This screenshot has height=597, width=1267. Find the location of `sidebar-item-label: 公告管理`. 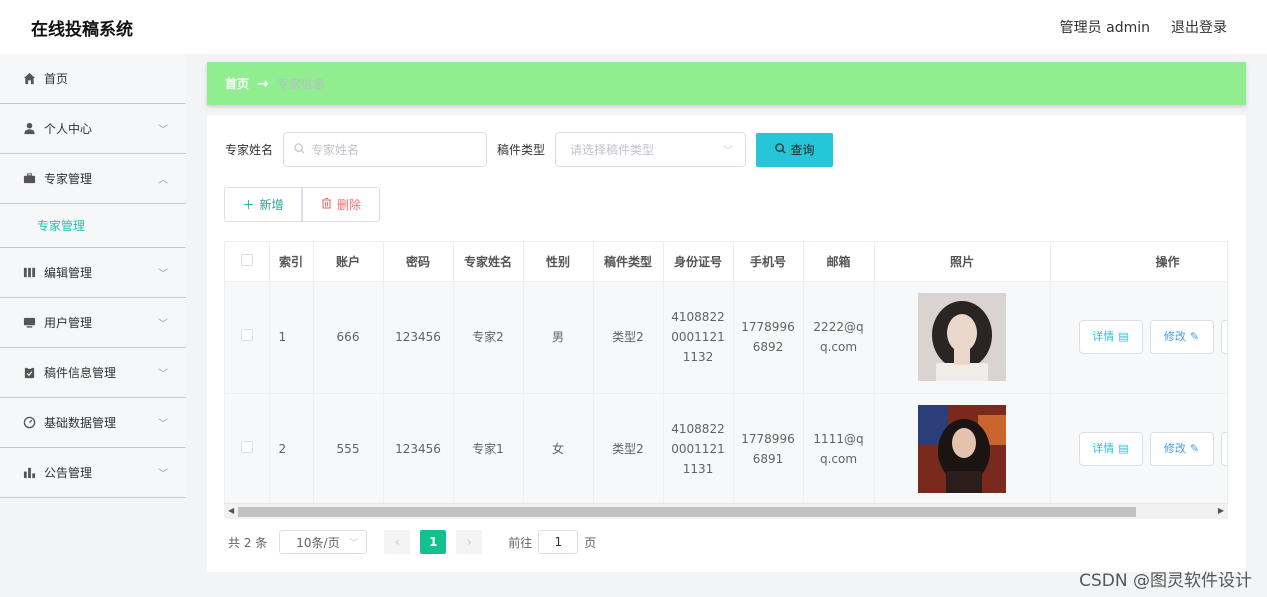

sidebar-item-label: 公告管理 is located at coordinates (68, 473).